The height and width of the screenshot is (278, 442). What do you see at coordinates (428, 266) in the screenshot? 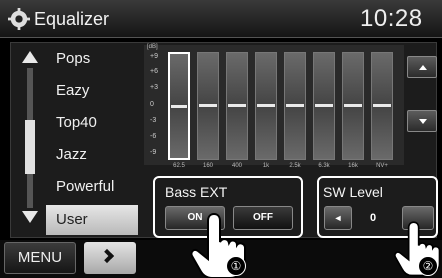
I see `callout-two: ②` at bounding box center [428, 266].